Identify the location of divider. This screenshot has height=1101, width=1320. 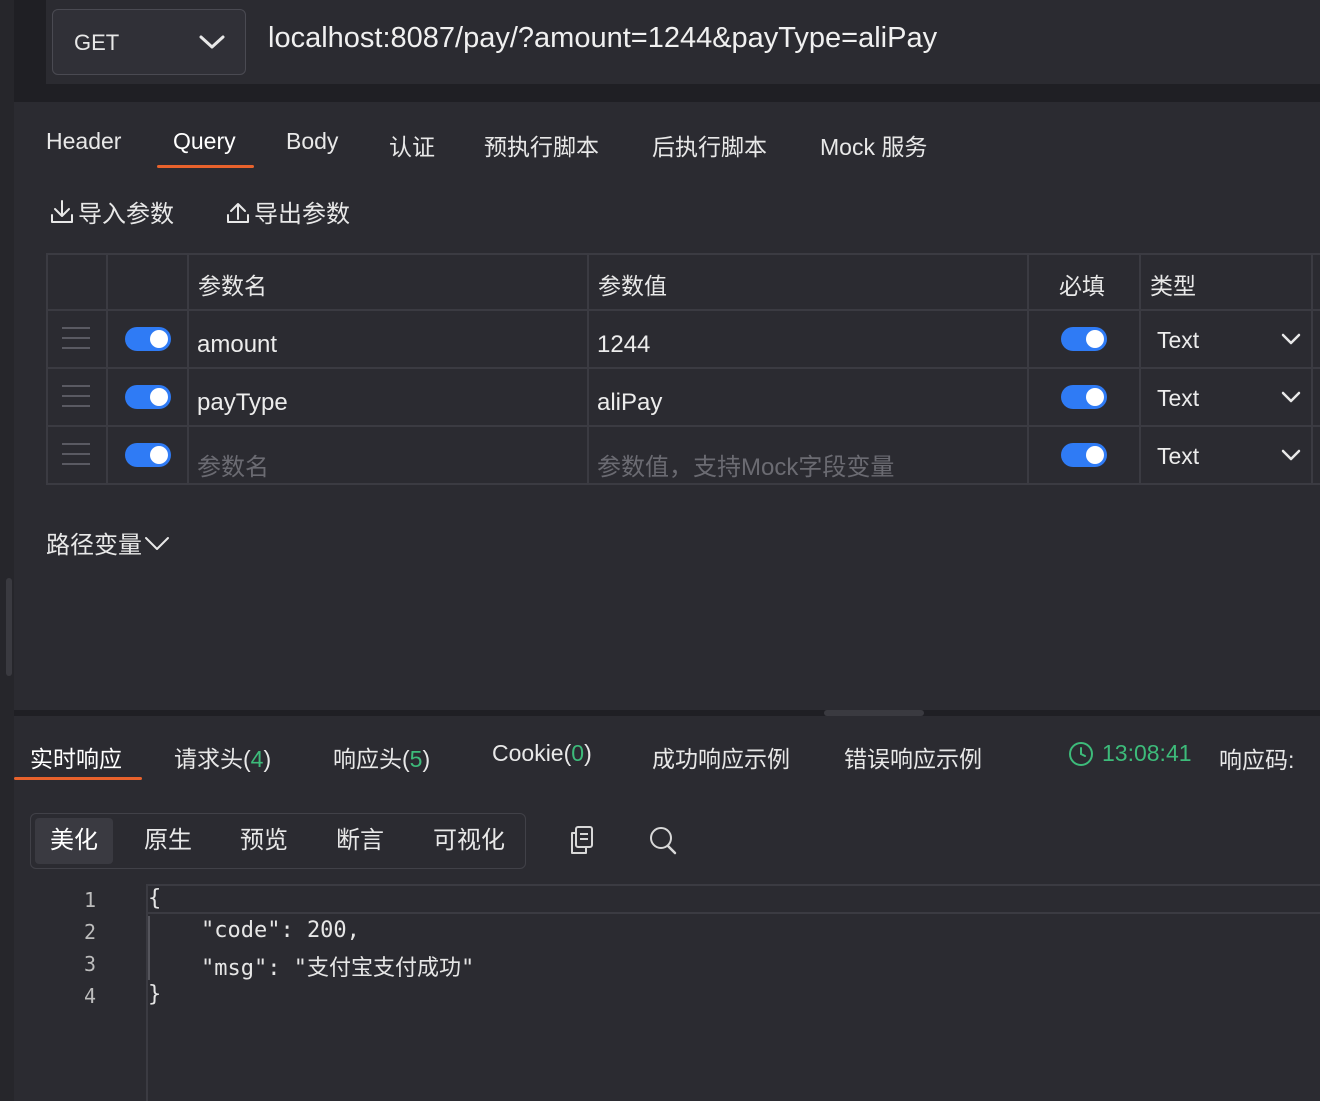
(667, 93).